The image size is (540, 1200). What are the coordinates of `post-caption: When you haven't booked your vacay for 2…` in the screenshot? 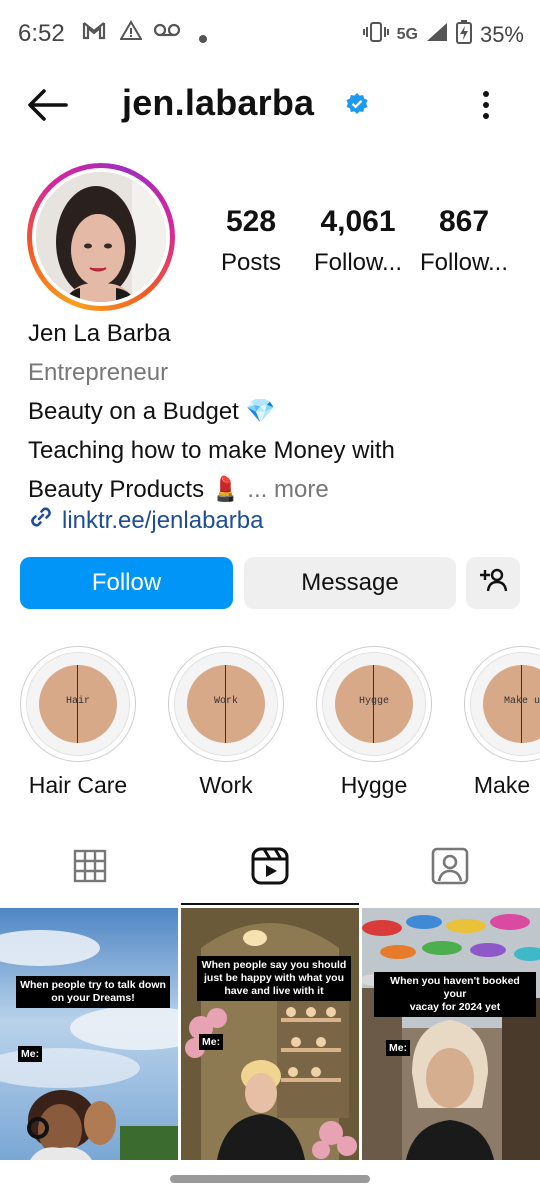 It's located at (455, 994).